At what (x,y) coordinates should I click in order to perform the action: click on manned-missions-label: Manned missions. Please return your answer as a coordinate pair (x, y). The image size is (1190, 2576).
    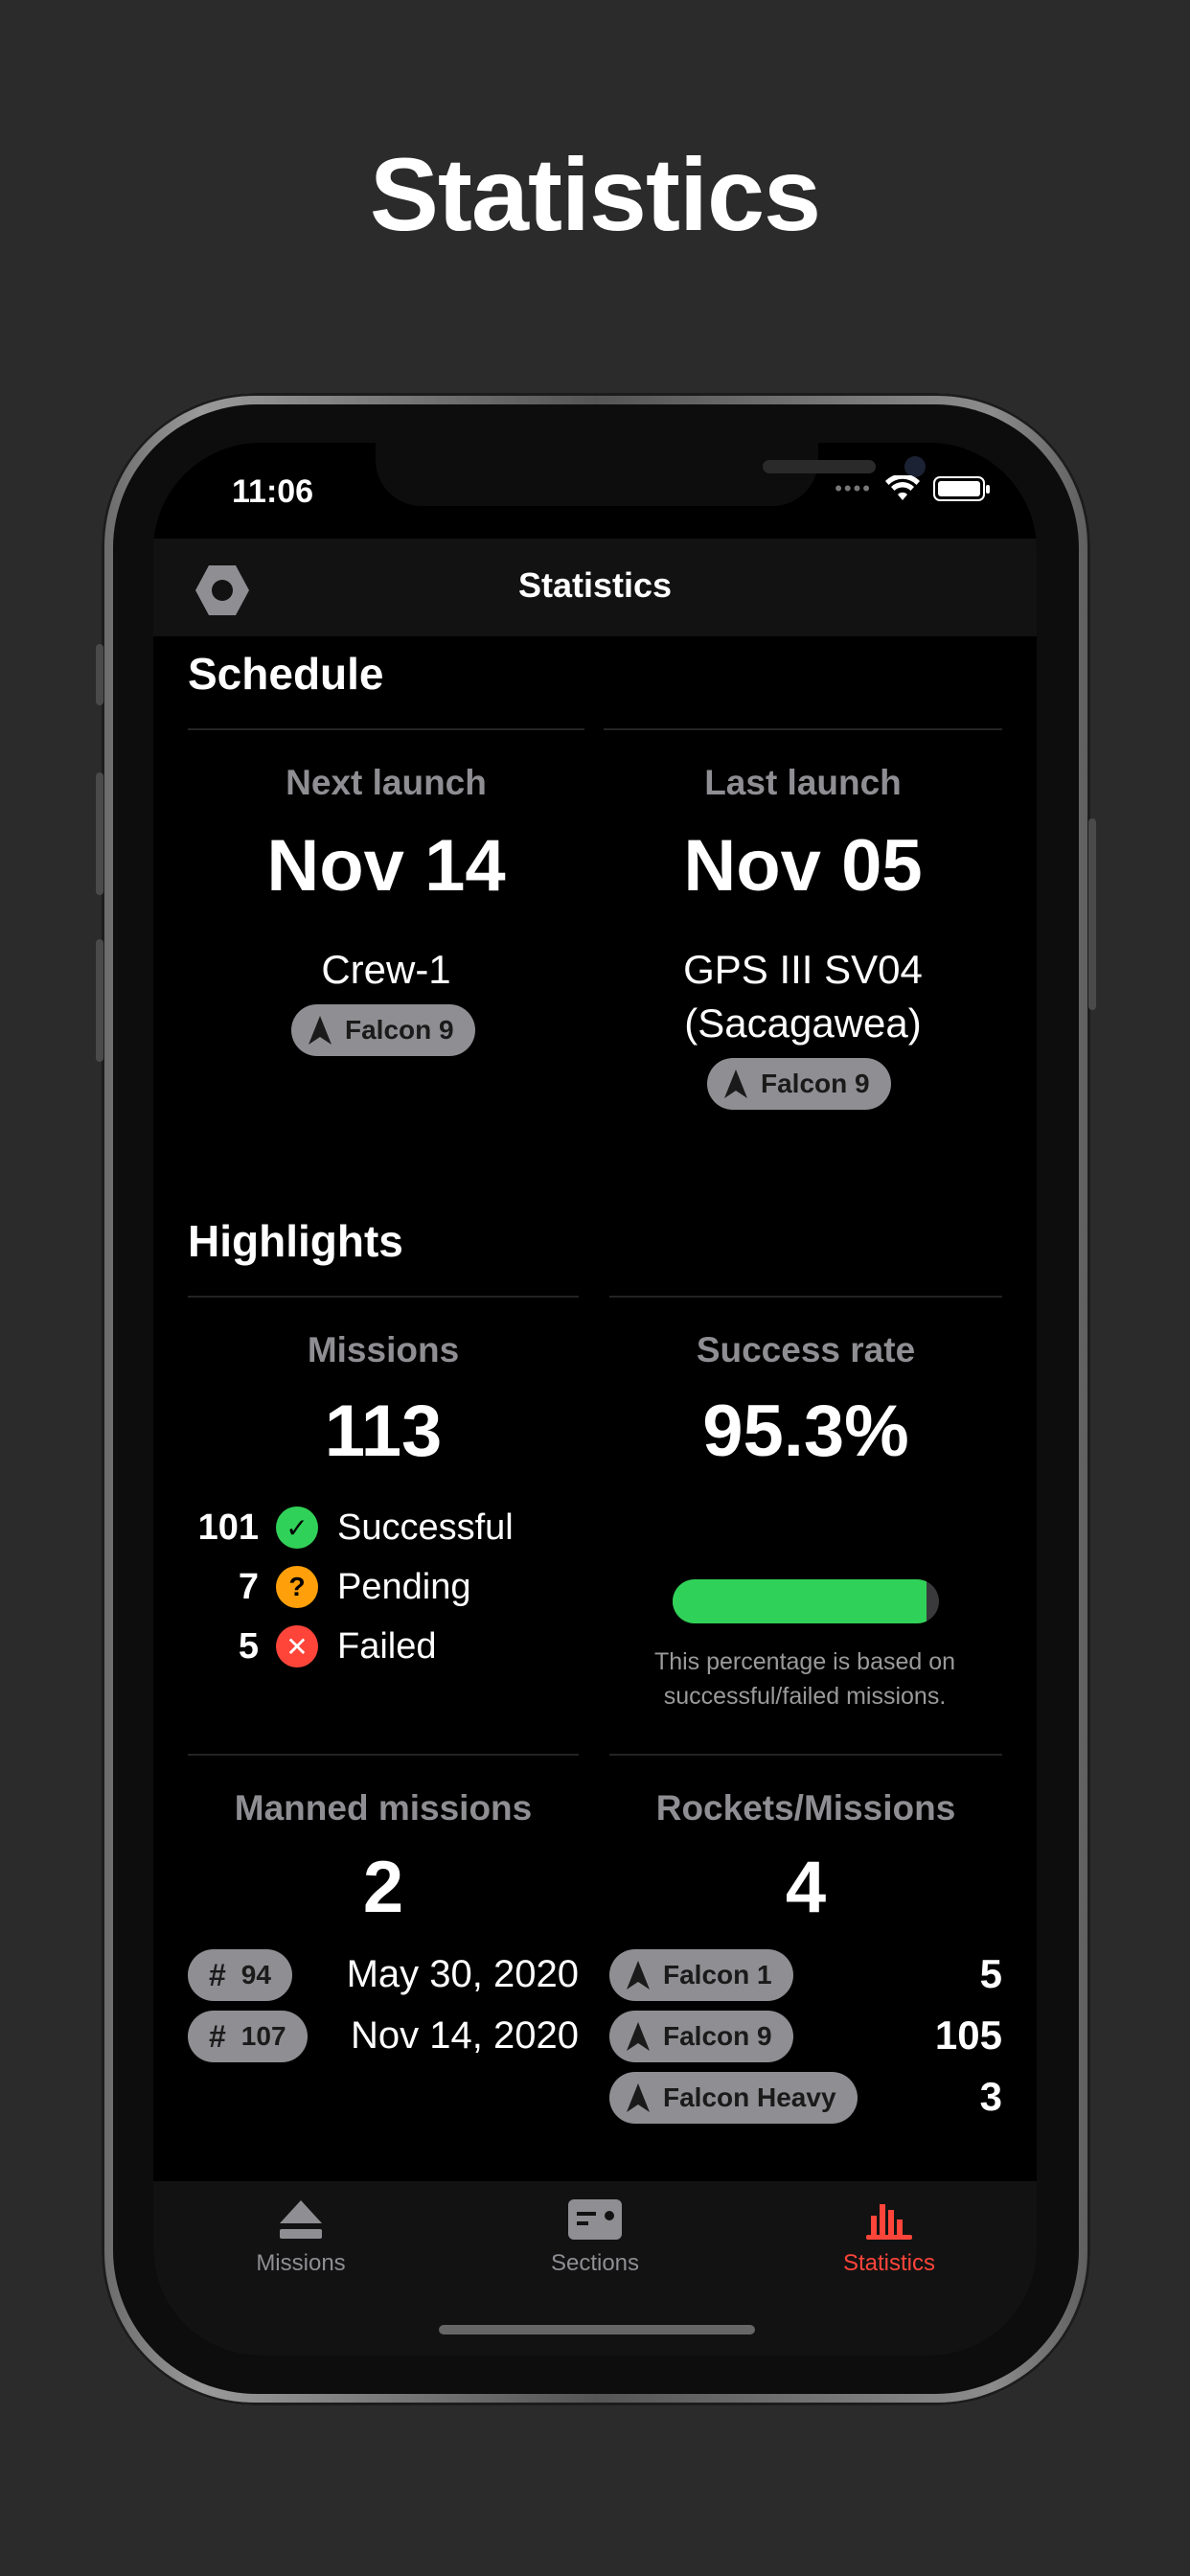
    Looking at the image, I should click on (383, 1808).